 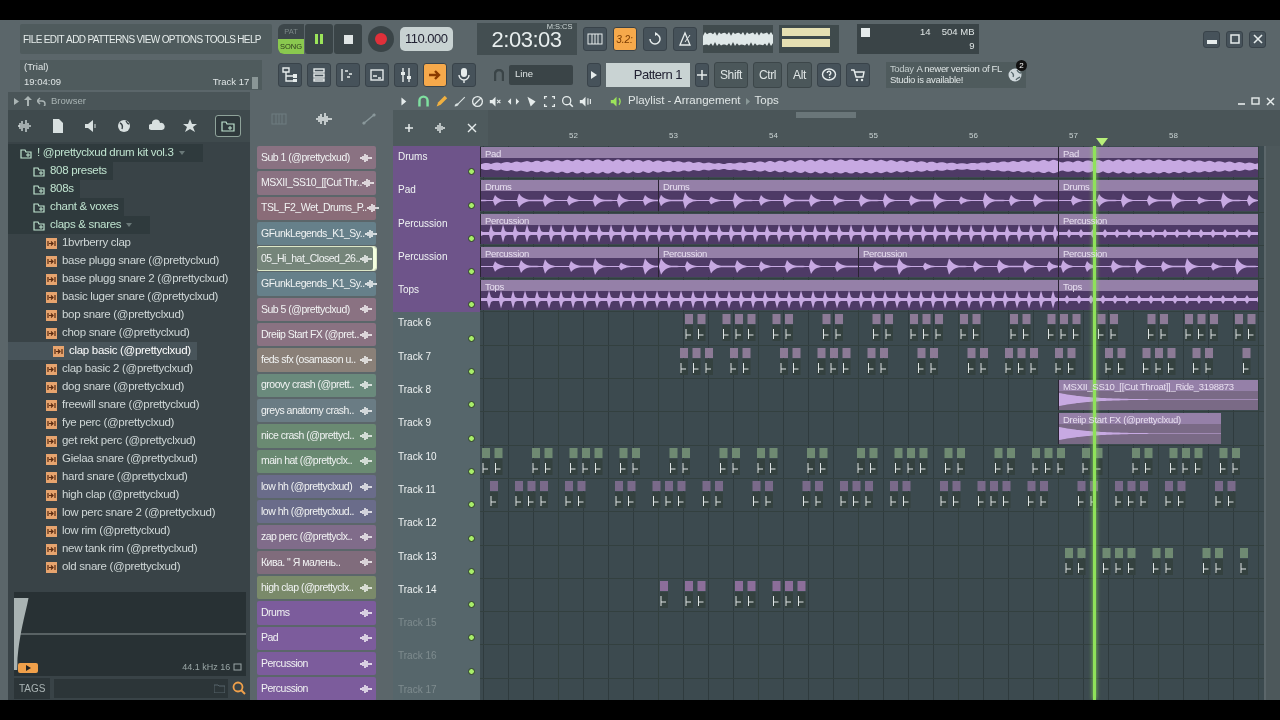 I want to click on channel-button: high clap (@prettyclx.., so click(x=316, y=588).